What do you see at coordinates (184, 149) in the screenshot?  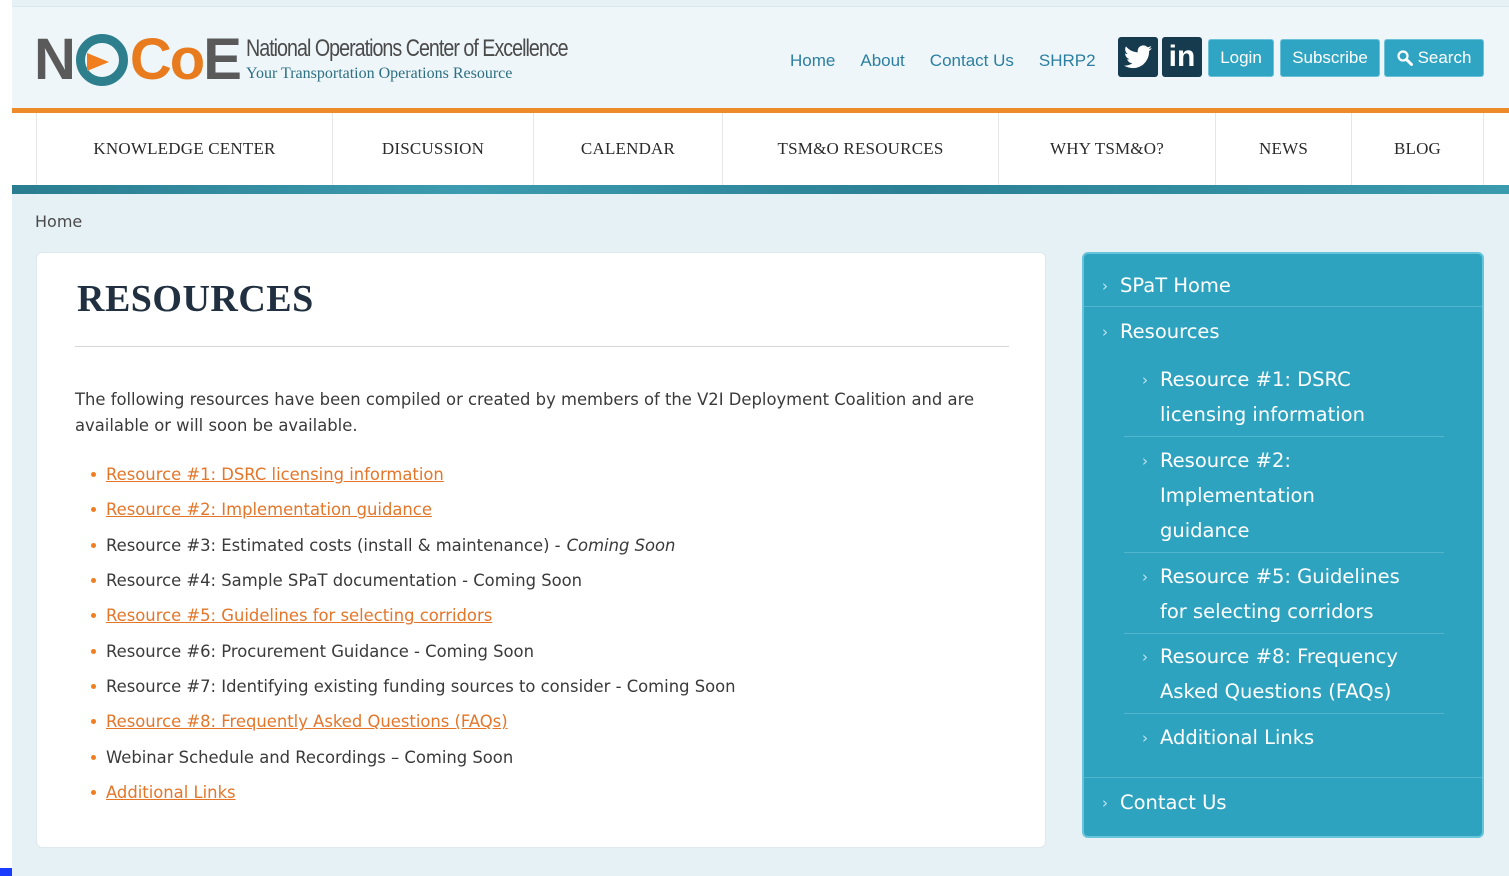 I see `nav-knowledge-center: KNOWLEDGE CENTER` at bounding box center [184, 149].